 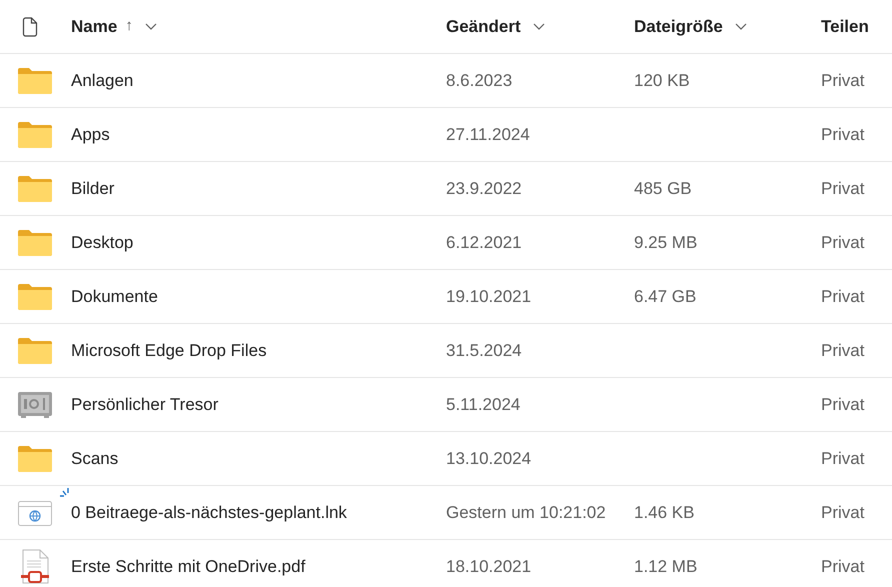 I want to click on file-size: 1.12 MB, so click(x=666, y=566).